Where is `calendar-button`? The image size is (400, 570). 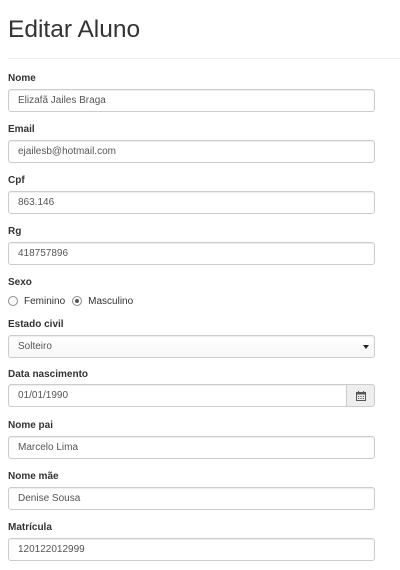 calendar-button is located at coordinates (360, 395).